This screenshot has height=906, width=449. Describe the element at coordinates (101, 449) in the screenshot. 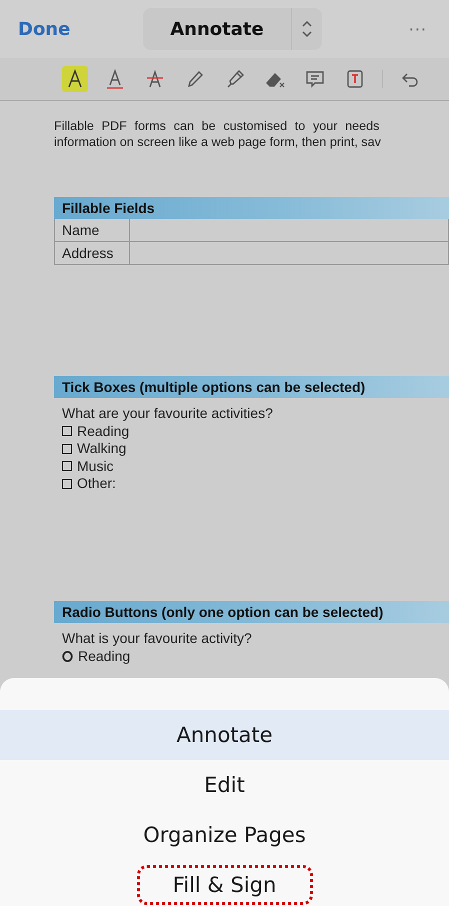

I see `option-label: Walking` at that location.